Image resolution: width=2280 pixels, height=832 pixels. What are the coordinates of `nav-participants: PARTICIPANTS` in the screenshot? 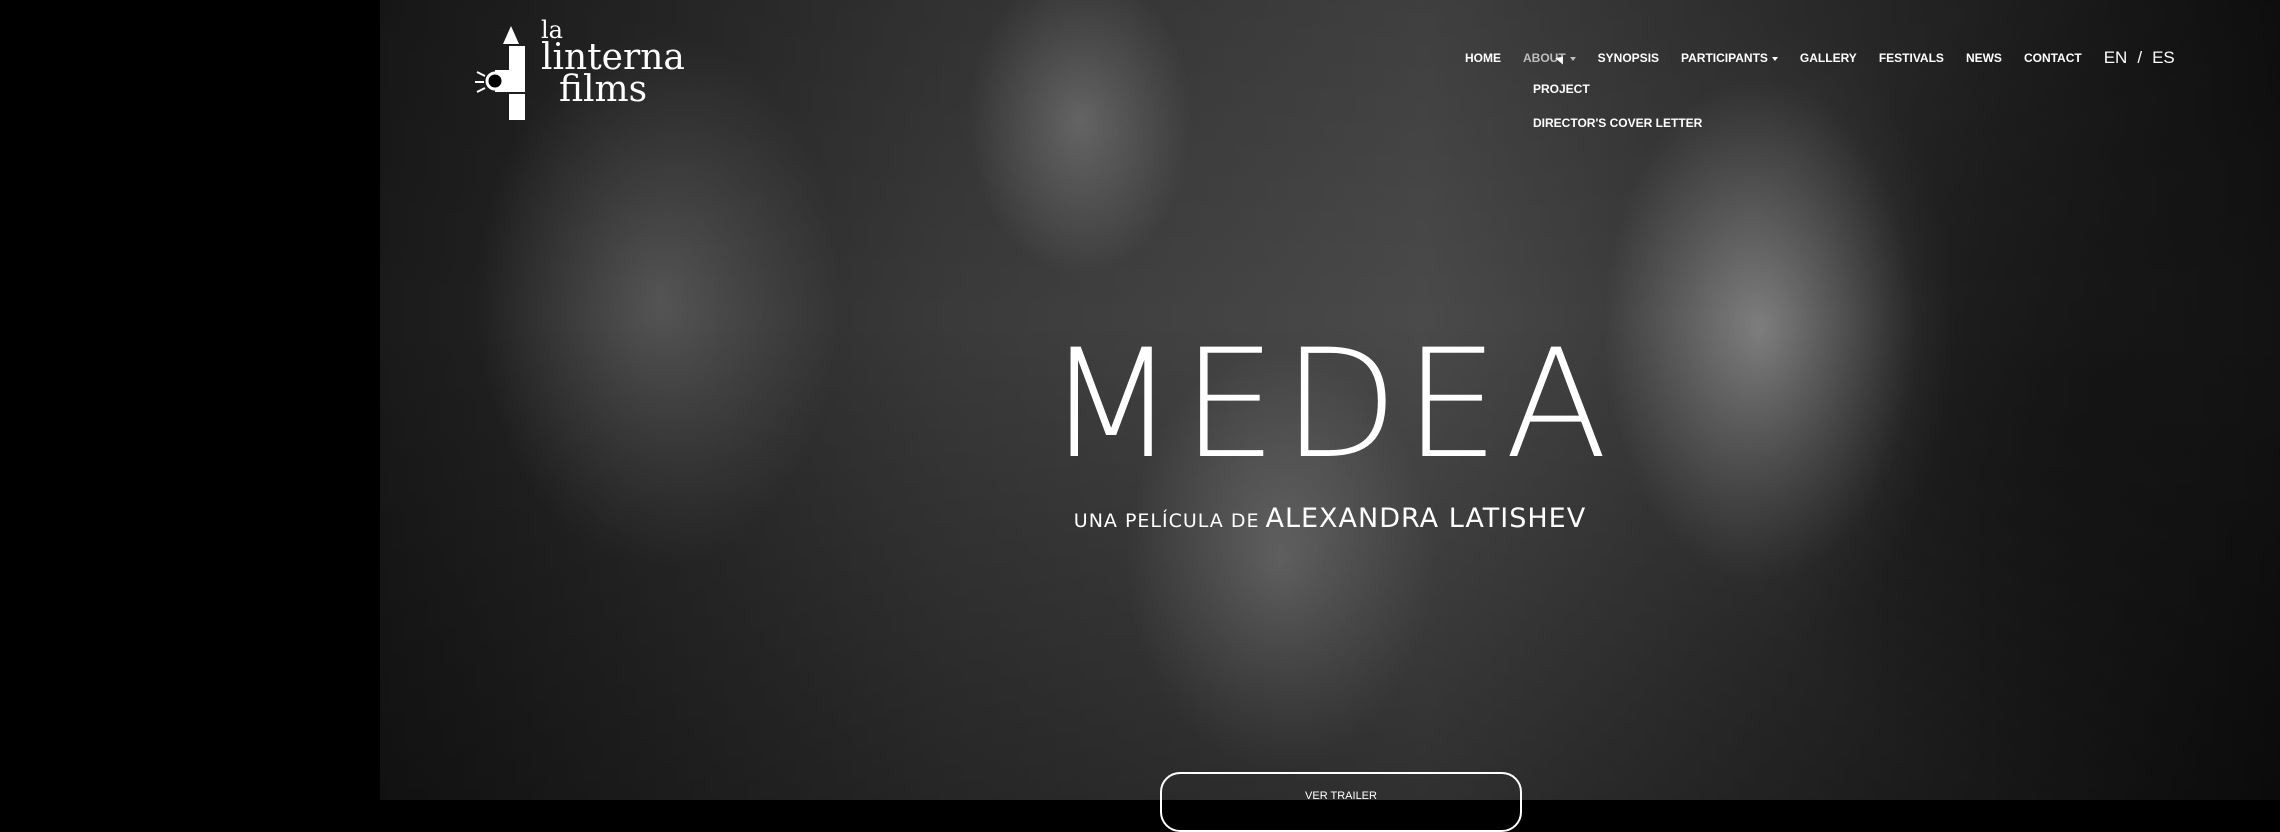 It's located at (1729, 58).